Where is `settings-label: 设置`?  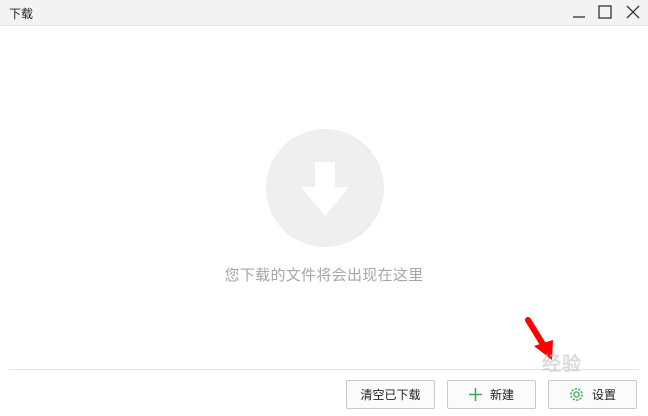
settings-label: 设置 is located at coordinates (603, 395).